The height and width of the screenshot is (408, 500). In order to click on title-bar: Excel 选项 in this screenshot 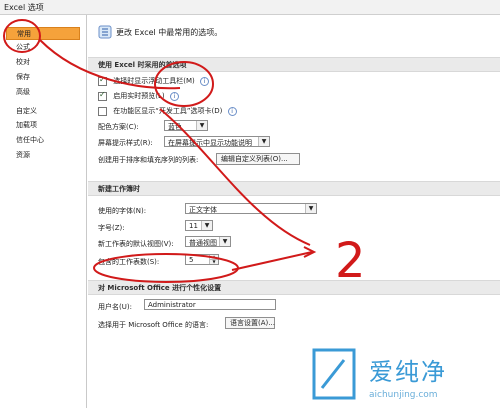, I will do `click(250, 7)`.